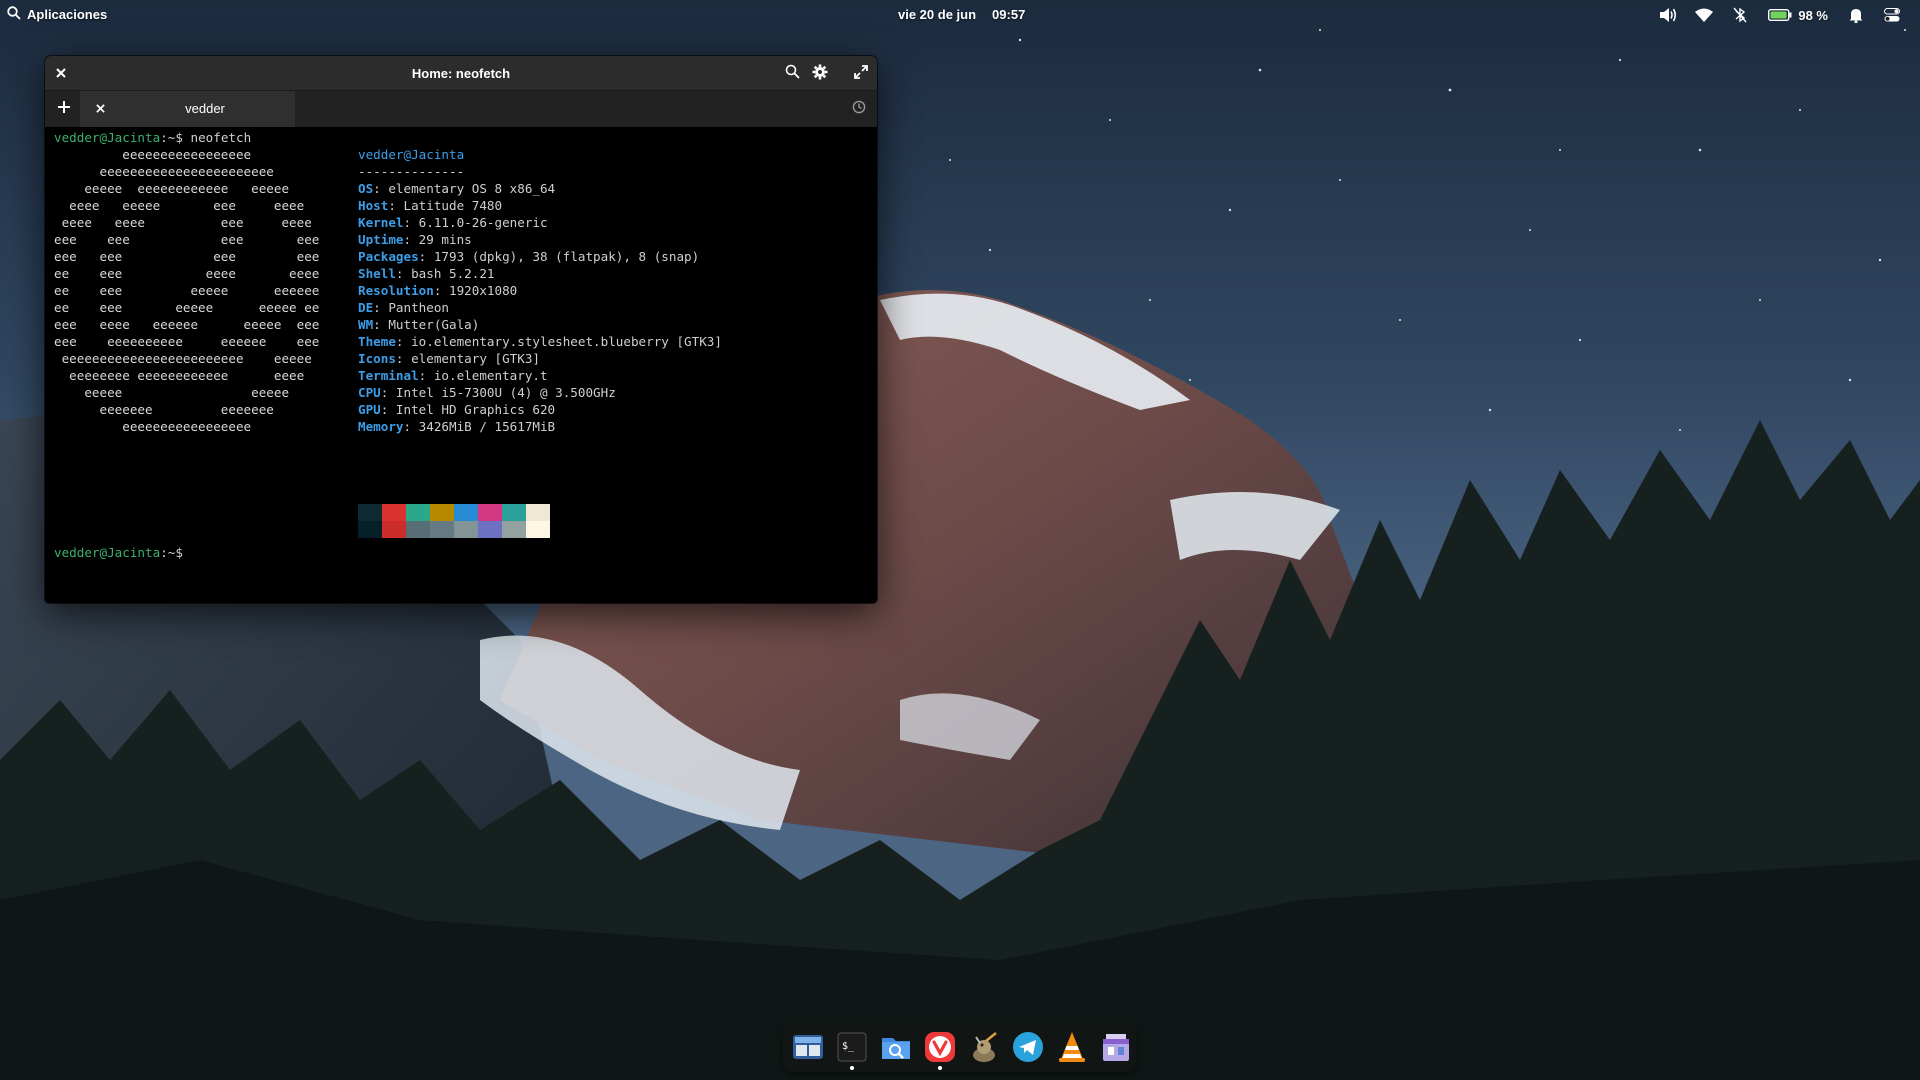 Image resolution: width=1920 pixels, height=1080 pixels. I want to click on current-prompt: vedder@Jacinta:~$, so click(118, 552).